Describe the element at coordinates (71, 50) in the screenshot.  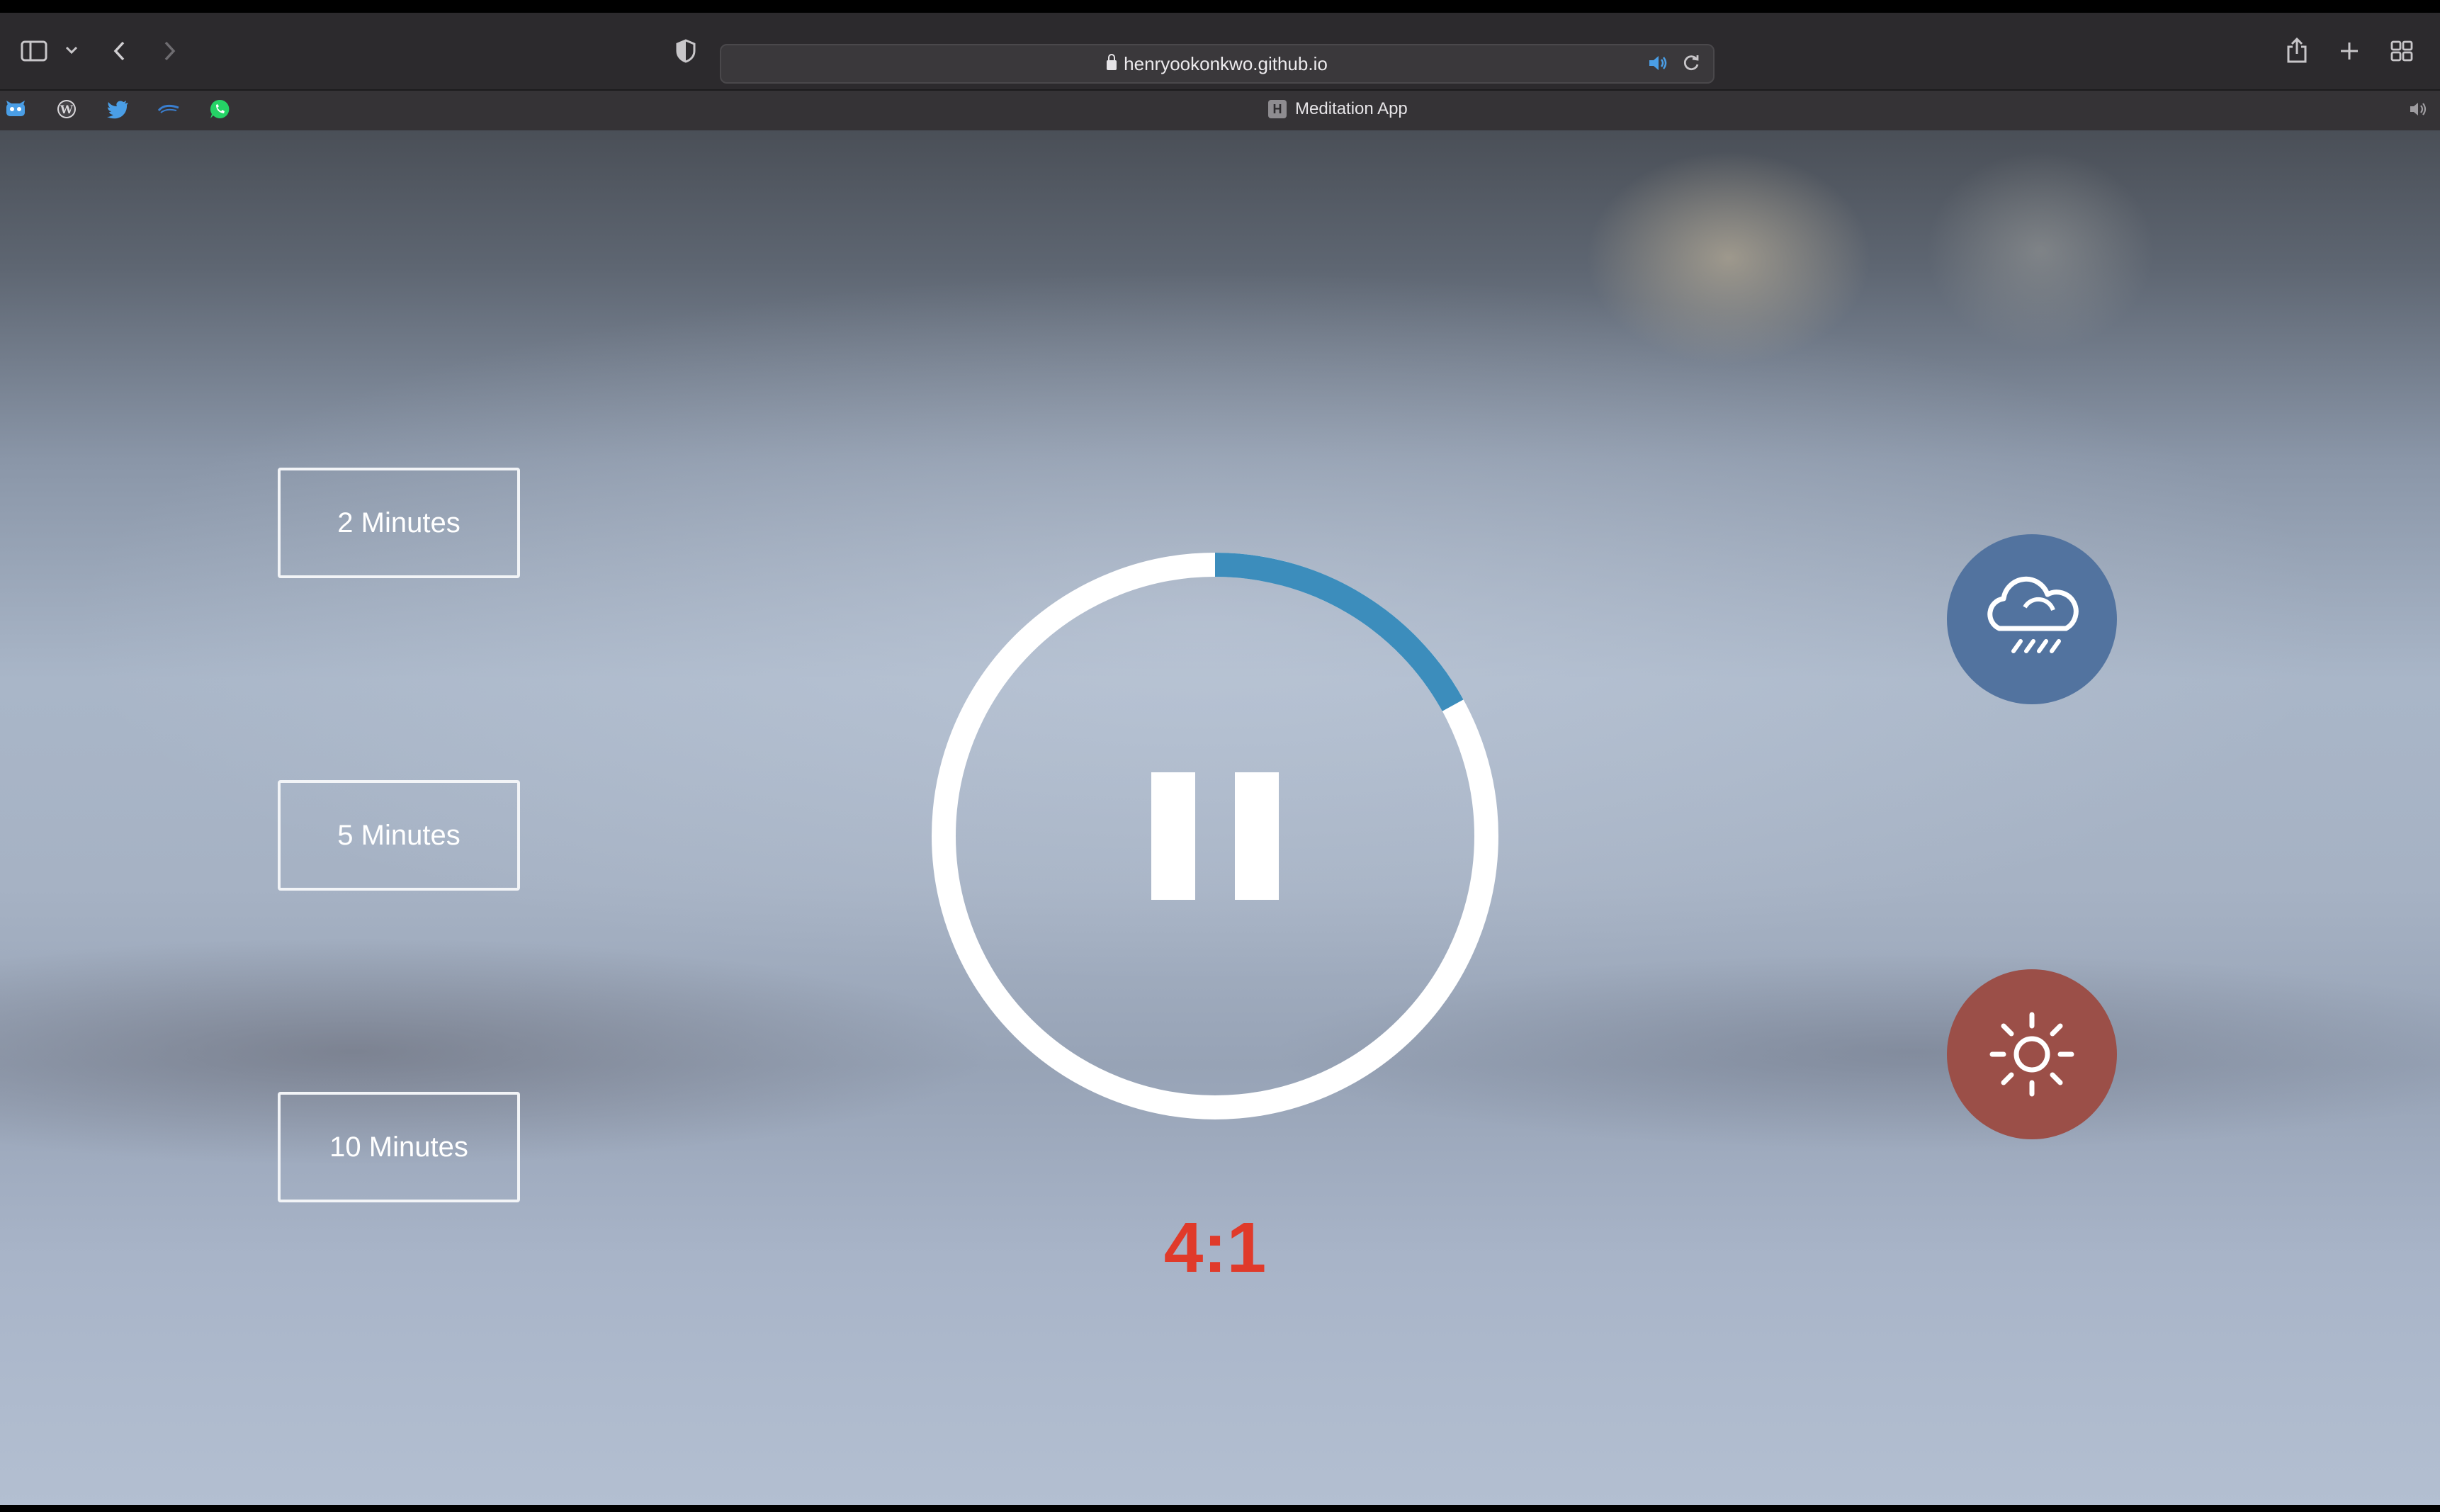
I see `chevron-down-icon` at that location.